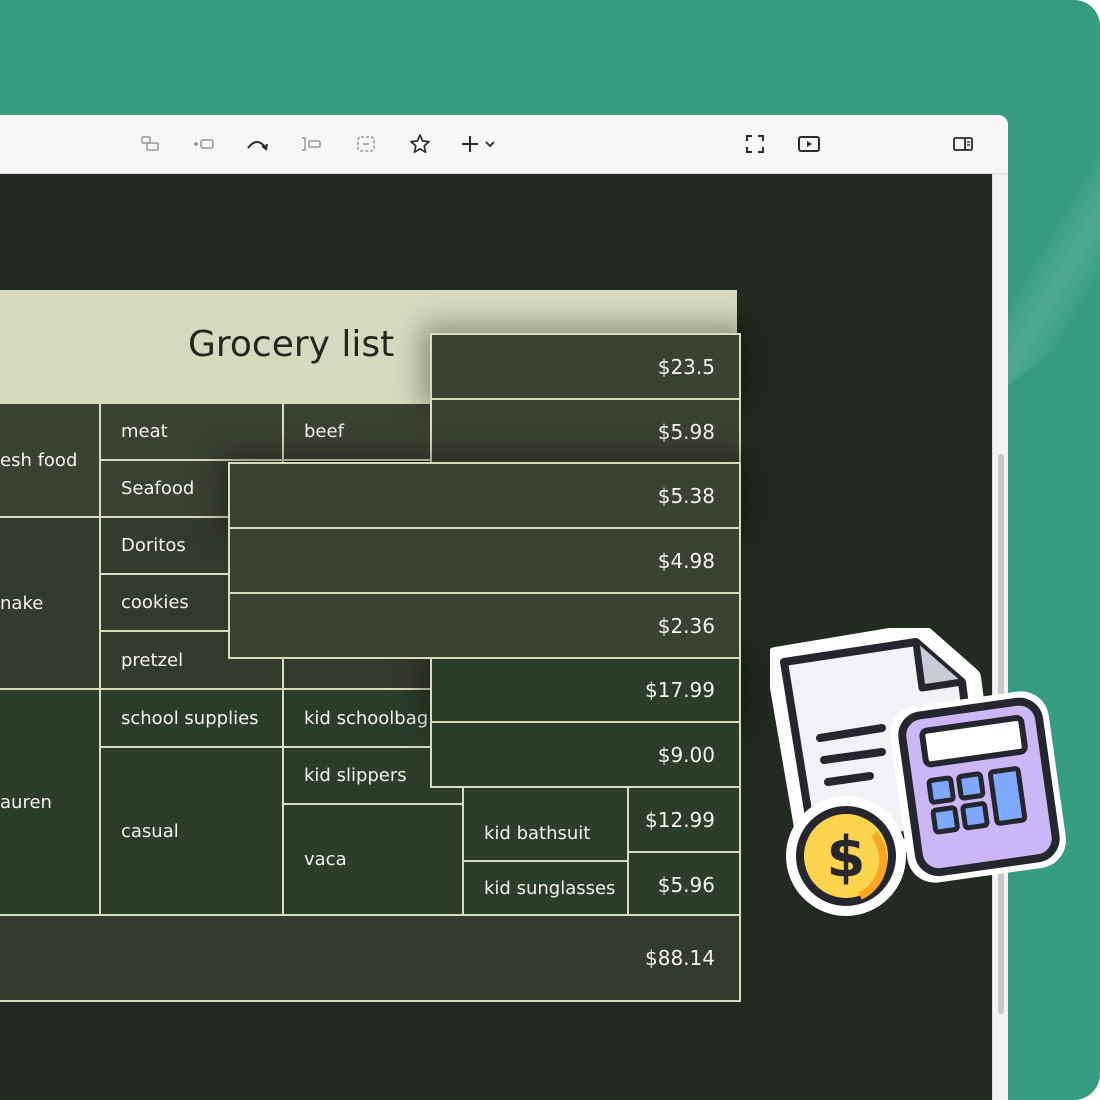  I want to click on subcategory-label: Doritos, so click(153, 545).